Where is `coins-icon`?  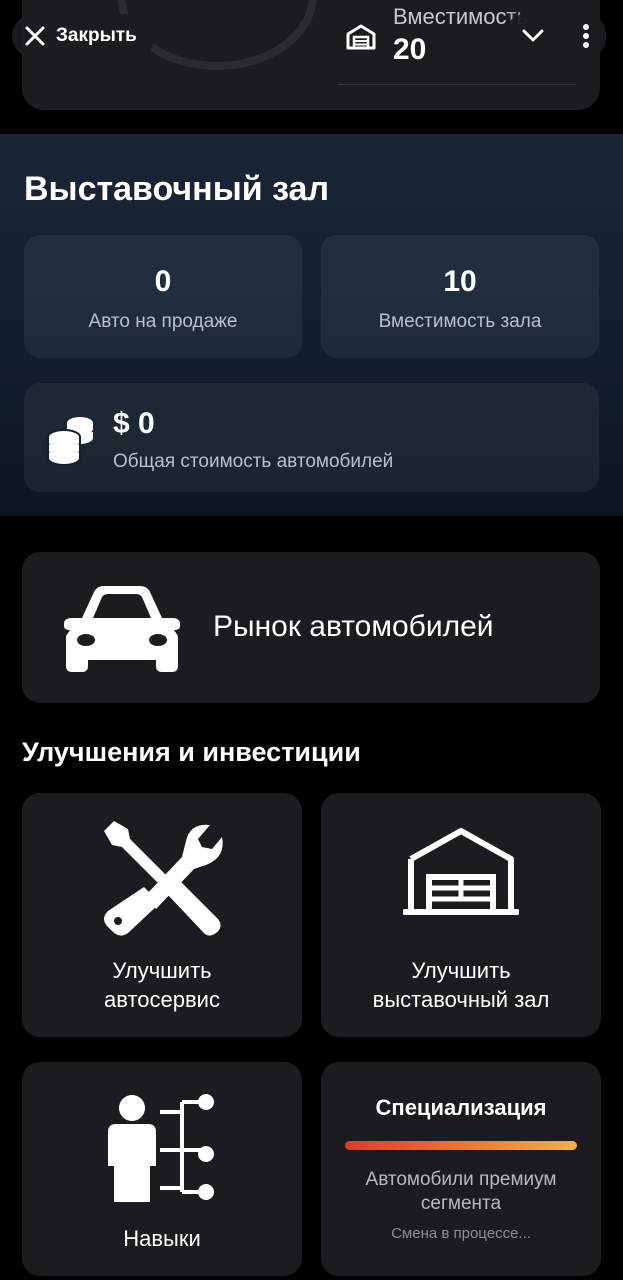 coins-icon is located at coordinates (70, 441).